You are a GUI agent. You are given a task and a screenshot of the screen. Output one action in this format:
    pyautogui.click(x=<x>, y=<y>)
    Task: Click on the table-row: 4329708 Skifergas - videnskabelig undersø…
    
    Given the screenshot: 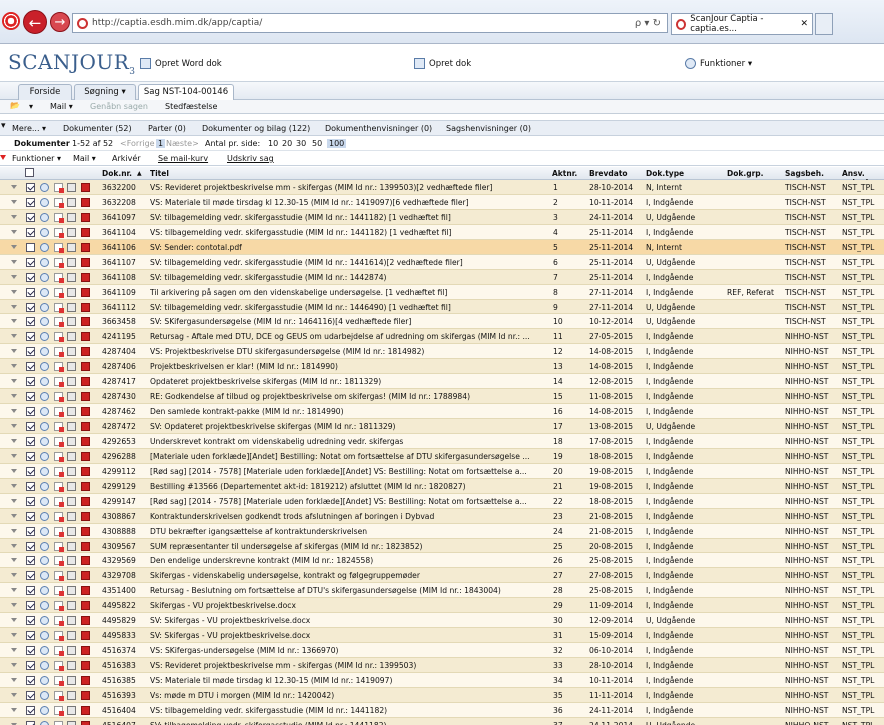 What is the action you would take?
    pyautogui.click(x=442, y=576)
    